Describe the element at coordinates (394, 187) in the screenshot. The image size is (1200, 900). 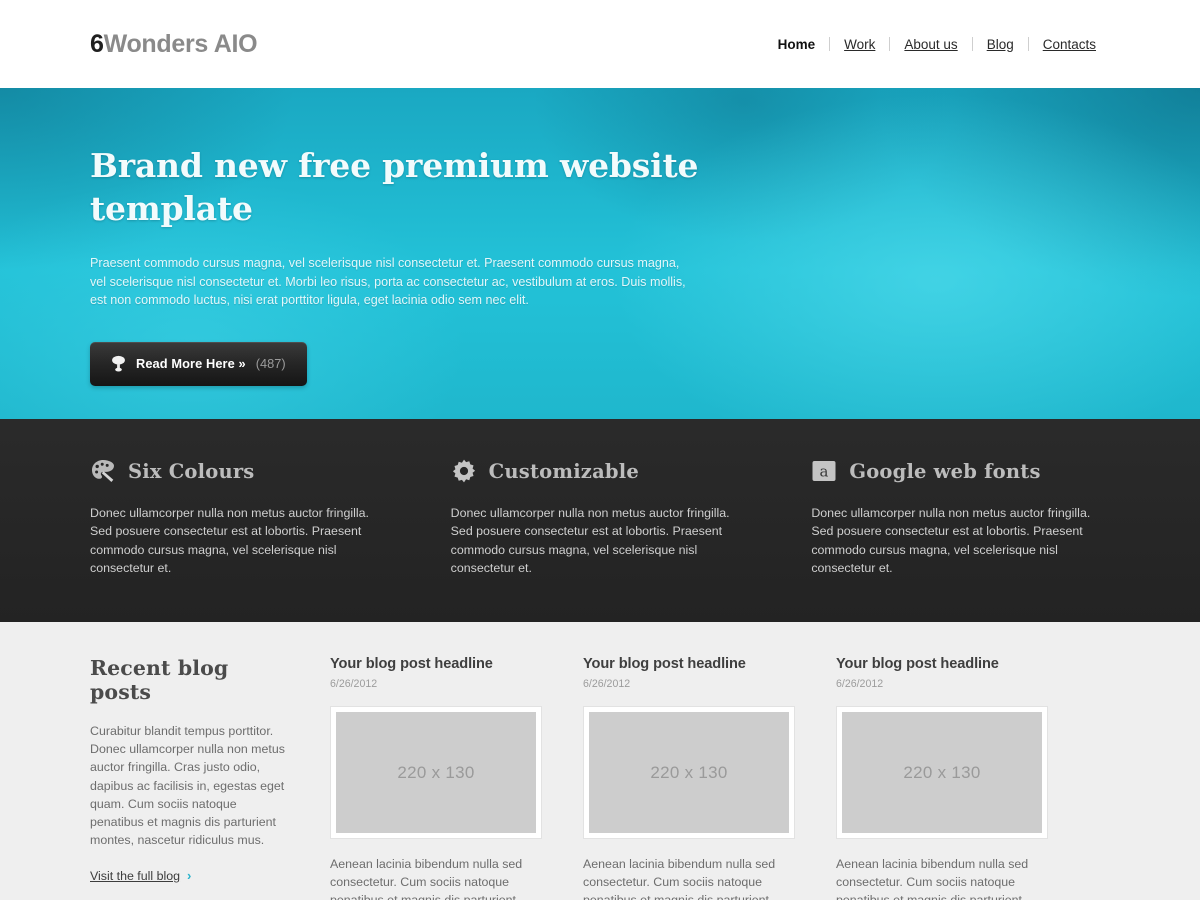
I see `hero-title: Brand new free premium website template` at that location.